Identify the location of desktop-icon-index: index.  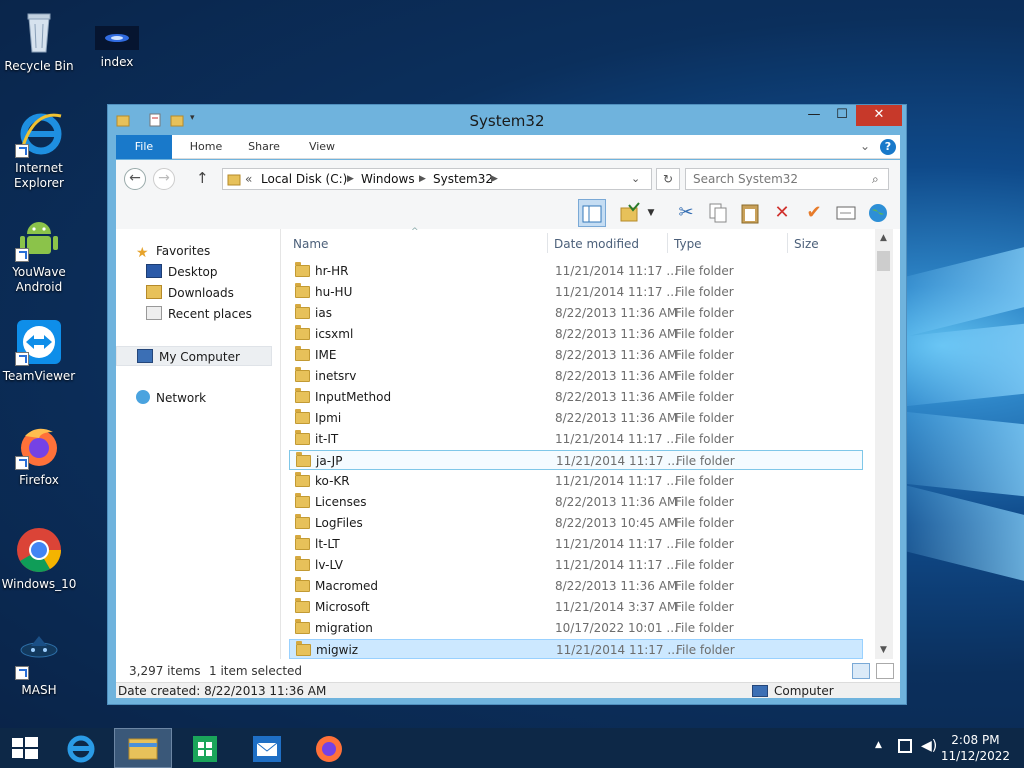
(117, 44).